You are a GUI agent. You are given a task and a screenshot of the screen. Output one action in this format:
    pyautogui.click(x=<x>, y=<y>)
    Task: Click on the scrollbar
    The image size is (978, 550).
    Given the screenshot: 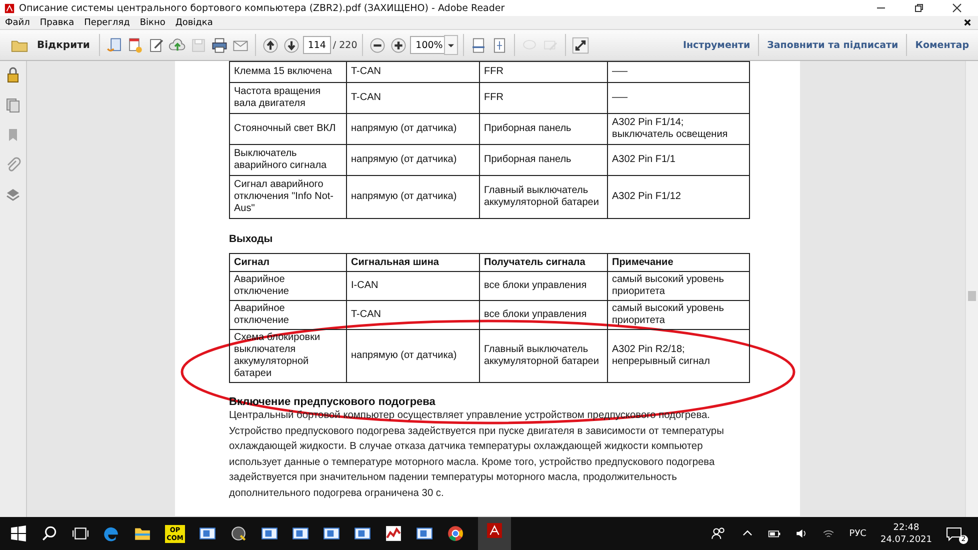 What is the action you would take?
    pyautogui.click(x=971, y=289)
    